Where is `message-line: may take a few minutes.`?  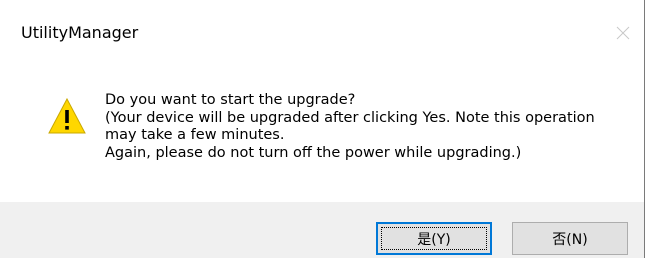 message-line: may take a few minutes. is located at coordinates (195, 135).